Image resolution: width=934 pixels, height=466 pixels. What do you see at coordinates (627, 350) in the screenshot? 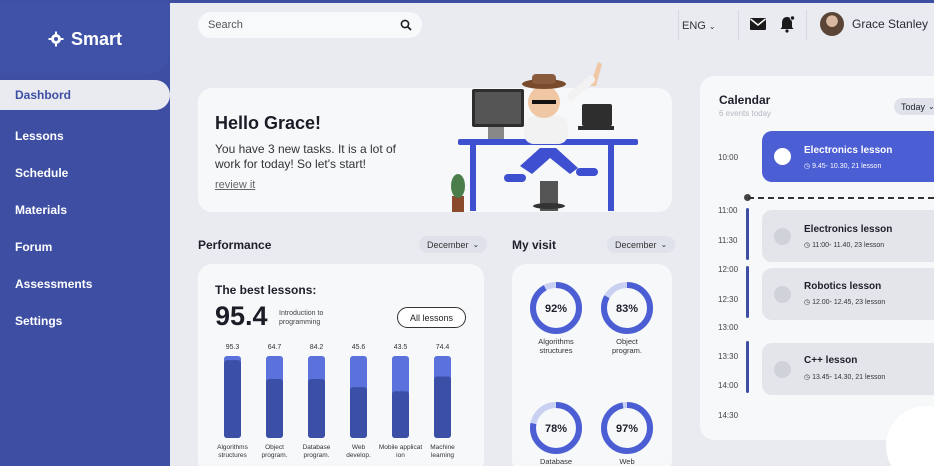
I see `donut-label: program.` at bounding box center [627, 350].